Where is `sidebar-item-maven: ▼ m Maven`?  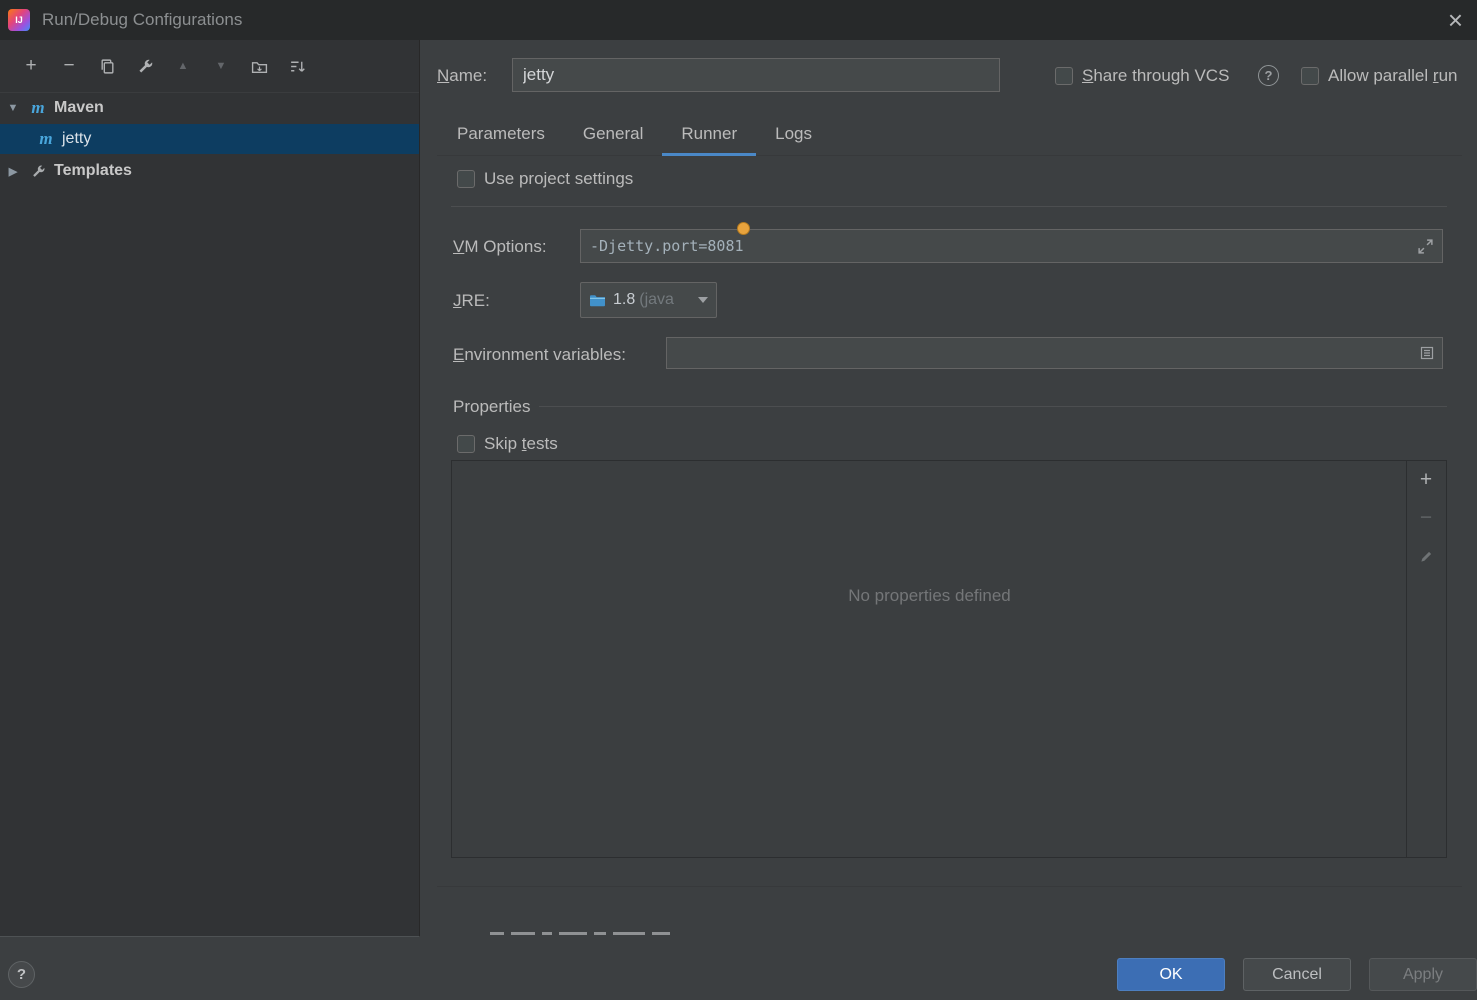
sidebar-item-maven: ▼ m Maven is located at coordinates (209, 107).